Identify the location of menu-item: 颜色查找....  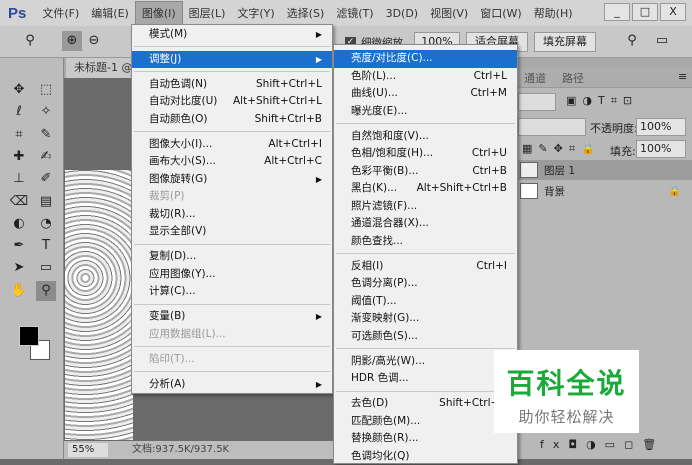
(425, 242).